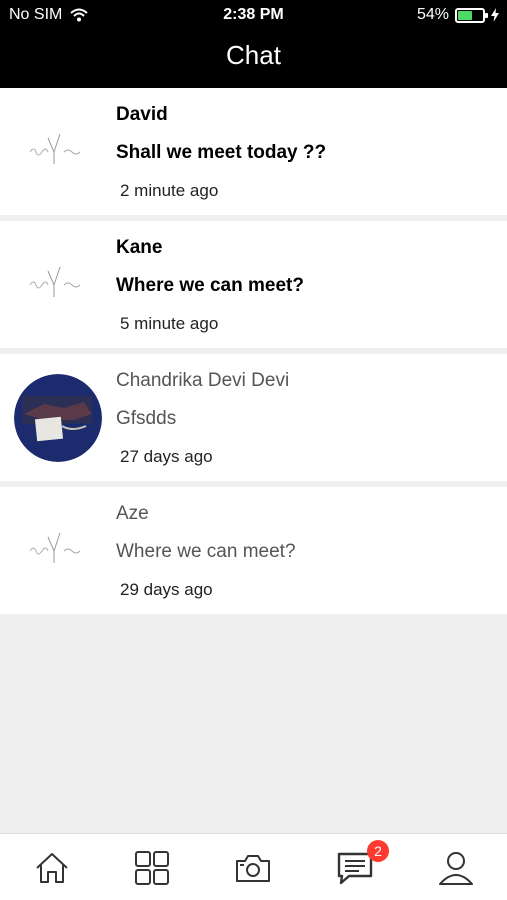  Describe the element at coordinates (169, 323) in the screenshot. I see `chat-time: 5 minute ago` at that location.